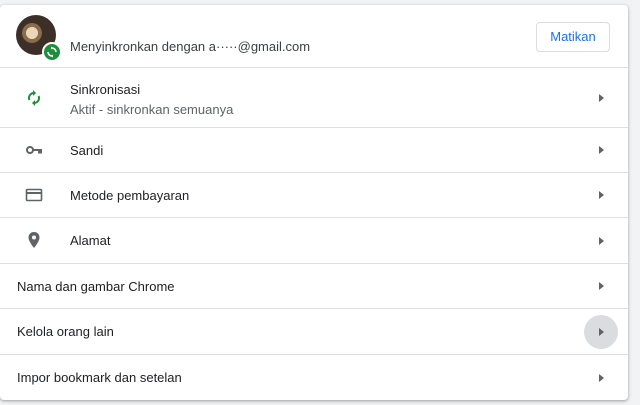 The width and height of the screenshot is (640, 405). Describe the element at coordinates (105, 89) in the screenshot. I see `settings-row-label: Sinkronisasi` at that location.